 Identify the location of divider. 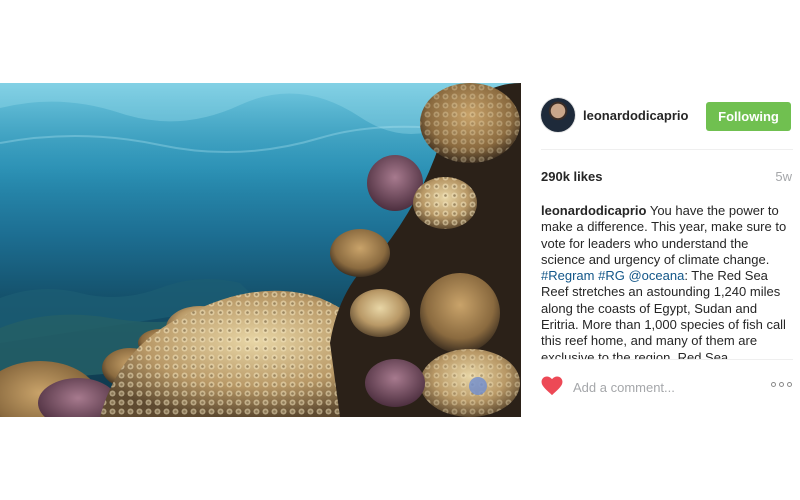
(667, 149).